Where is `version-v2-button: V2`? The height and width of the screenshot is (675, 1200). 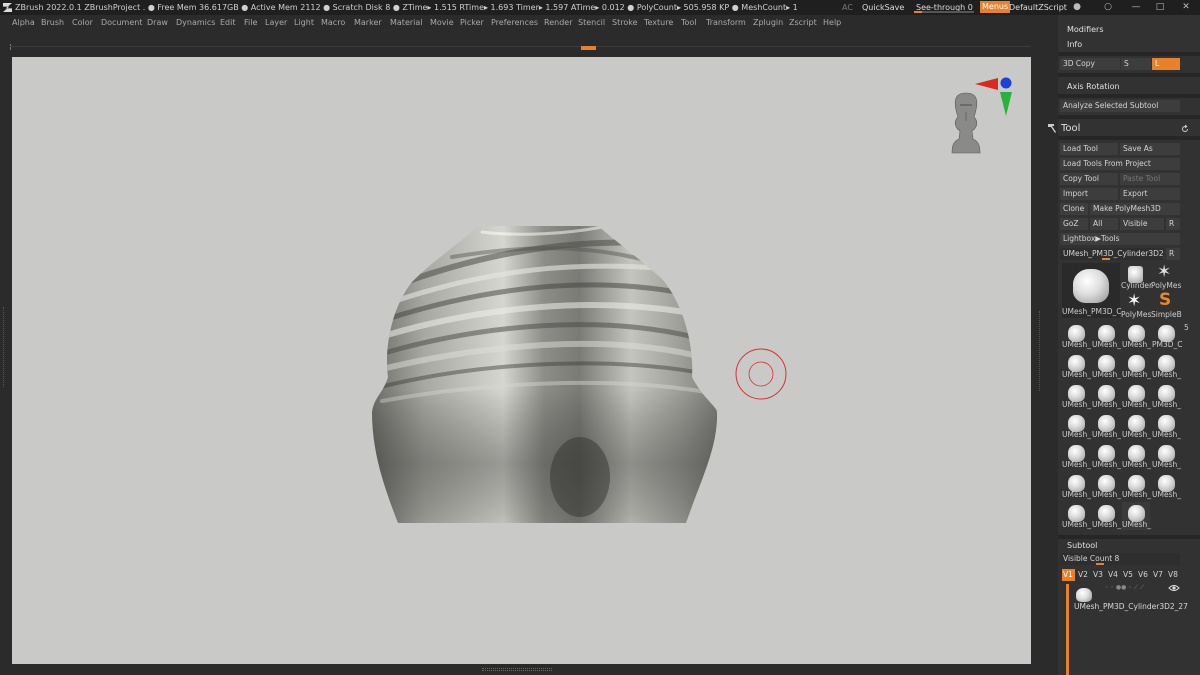
version-v2-button: V2 is located at coordinates (1083, 575).